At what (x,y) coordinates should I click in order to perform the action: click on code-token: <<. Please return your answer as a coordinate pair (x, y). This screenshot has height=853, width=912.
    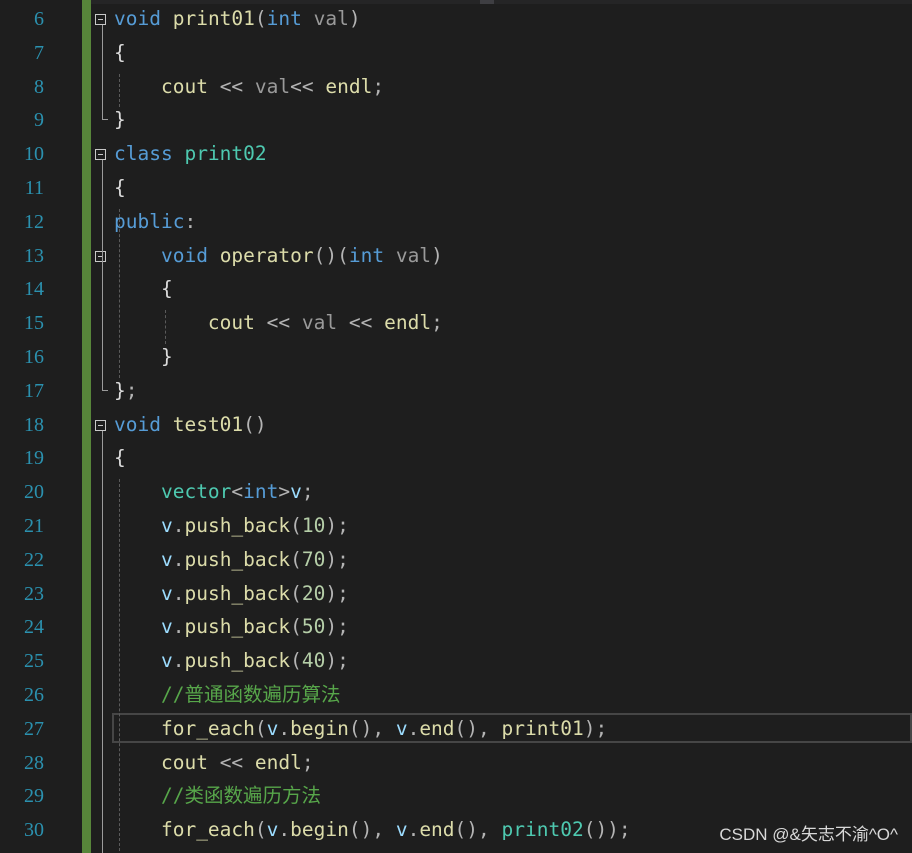
    Looking at the image, I should click on (231, 86).